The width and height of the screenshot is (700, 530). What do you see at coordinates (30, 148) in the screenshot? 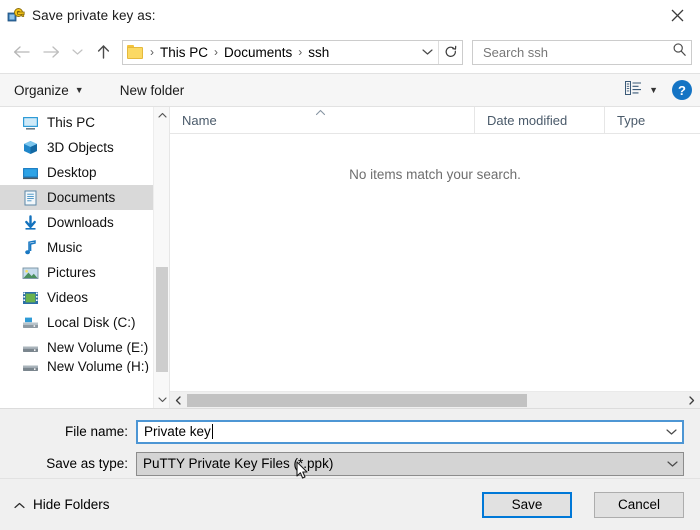
I see `cube-icon` at bounding box center [30, 148].